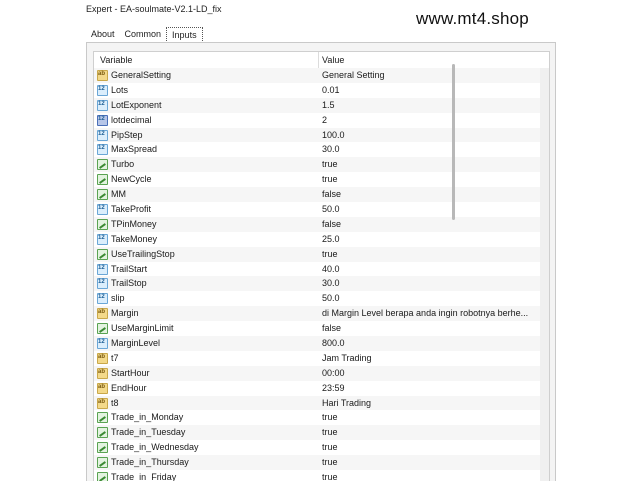 The width and height of the screenshot is (640, 481). I want to click on value-column-header: Value, so click(333, 60).